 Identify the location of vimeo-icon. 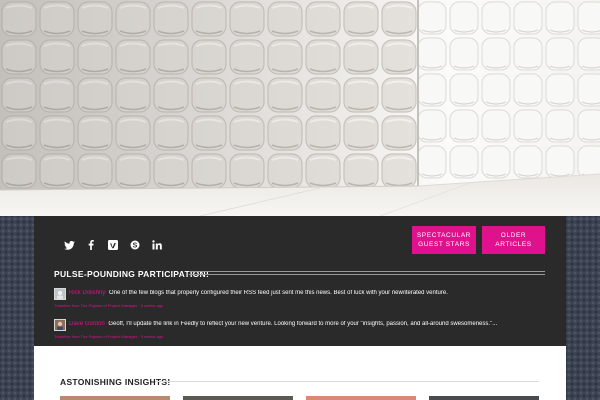
(113, 245).